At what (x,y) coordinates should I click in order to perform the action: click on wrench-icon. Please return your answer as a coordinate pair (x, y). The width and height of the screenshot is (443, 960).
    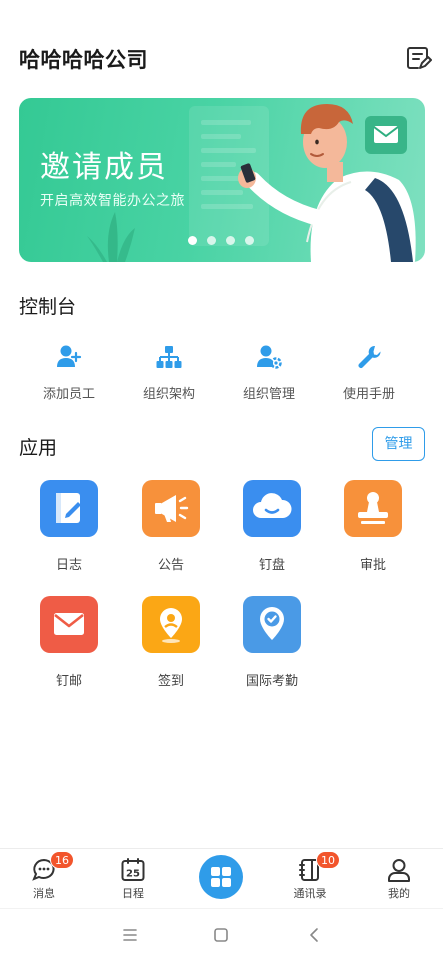
    Looking at the image, I should click on (369, 356).